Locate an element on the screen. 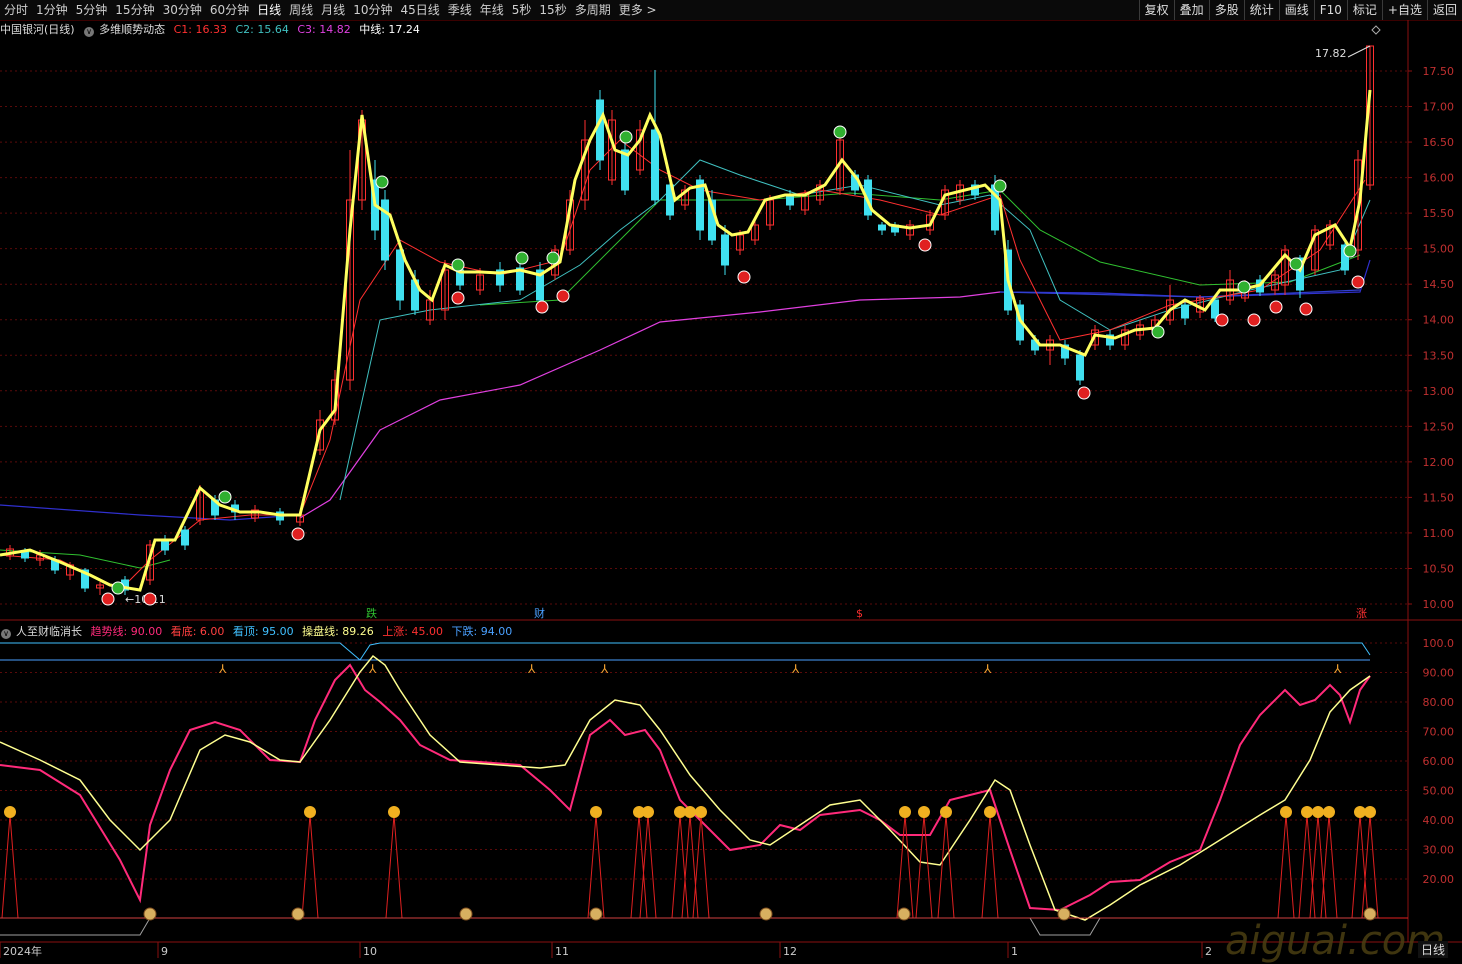 The image size is (1462, 964). sub-tick-label: 100.0 is located at coordinates (1439, 643).